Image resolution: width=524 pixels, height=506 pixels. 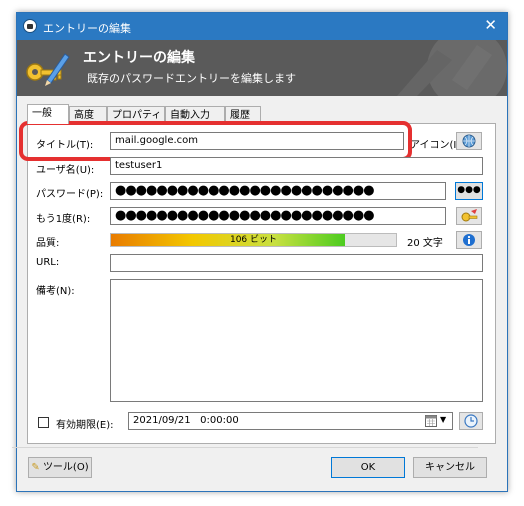 What do you see at coordinates (48, 243) in the screenshot?
I see `quality-label: 品質:` at bounding box center [48, 243].